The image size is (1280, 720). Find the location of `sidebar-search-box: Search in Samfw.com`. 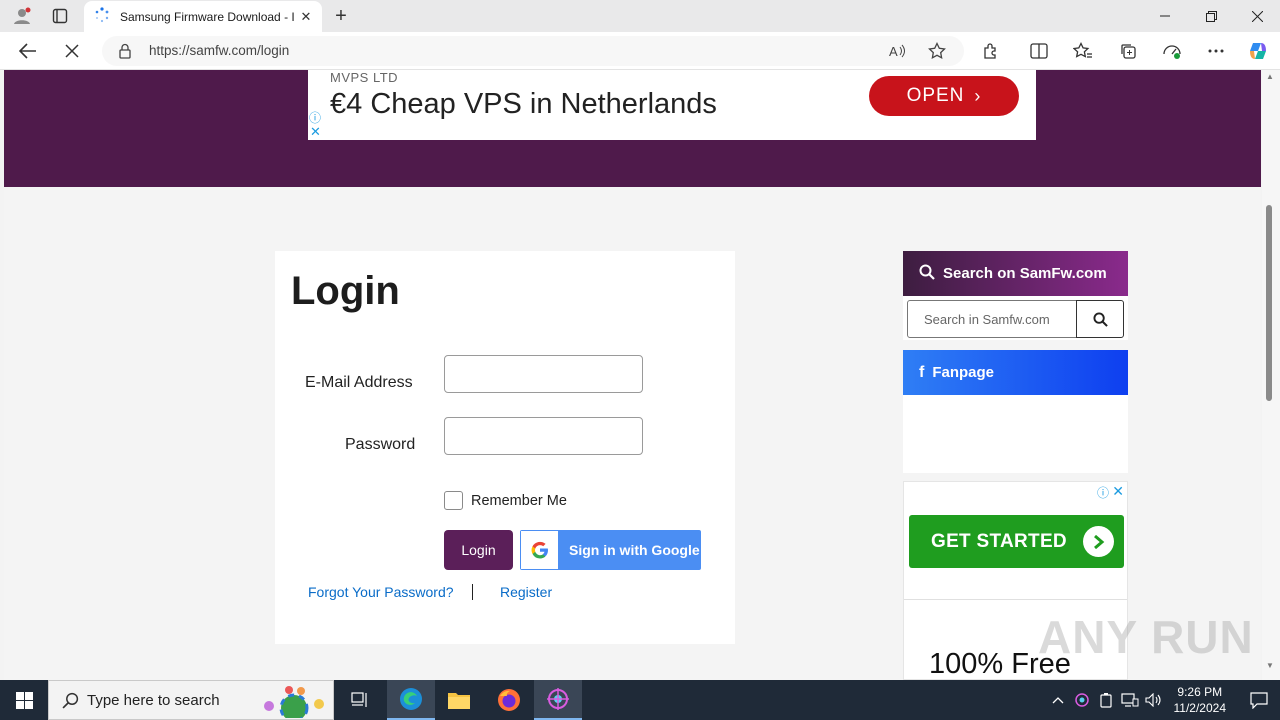

sidebar-search-box: Search in Samfw.com is located at coordinates (1015, 318).